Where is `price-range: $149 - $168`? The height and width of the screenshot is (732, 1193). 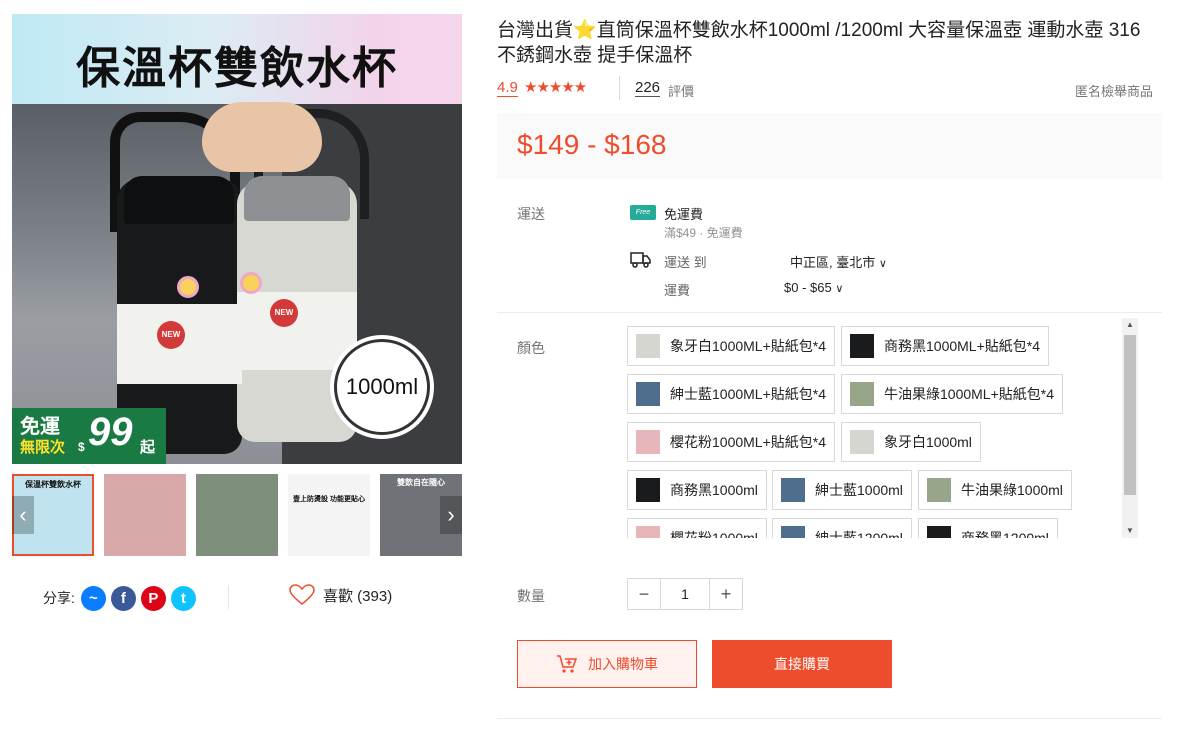
price-range: $149 - $168 is located at coordinates (592, 144).